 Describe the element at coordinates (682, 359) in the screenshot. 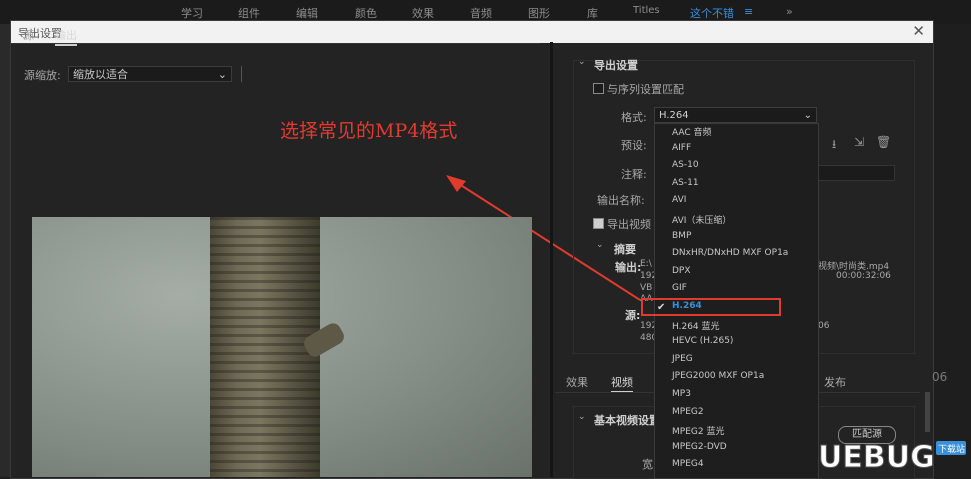

I see `format-option: JPEG` at that location.